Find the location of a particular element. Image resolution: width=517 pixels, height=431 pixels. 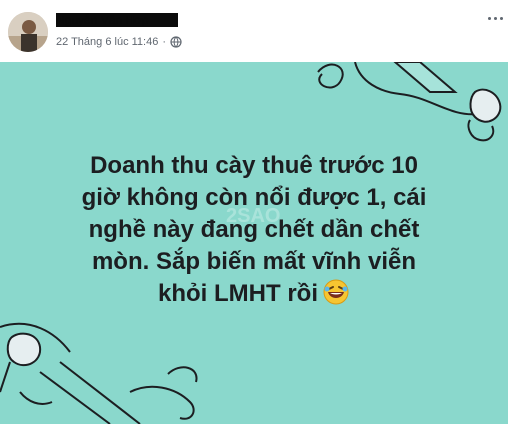

post-text-line: nghề này đang chết dần chết is located at coordinates (254, 229).